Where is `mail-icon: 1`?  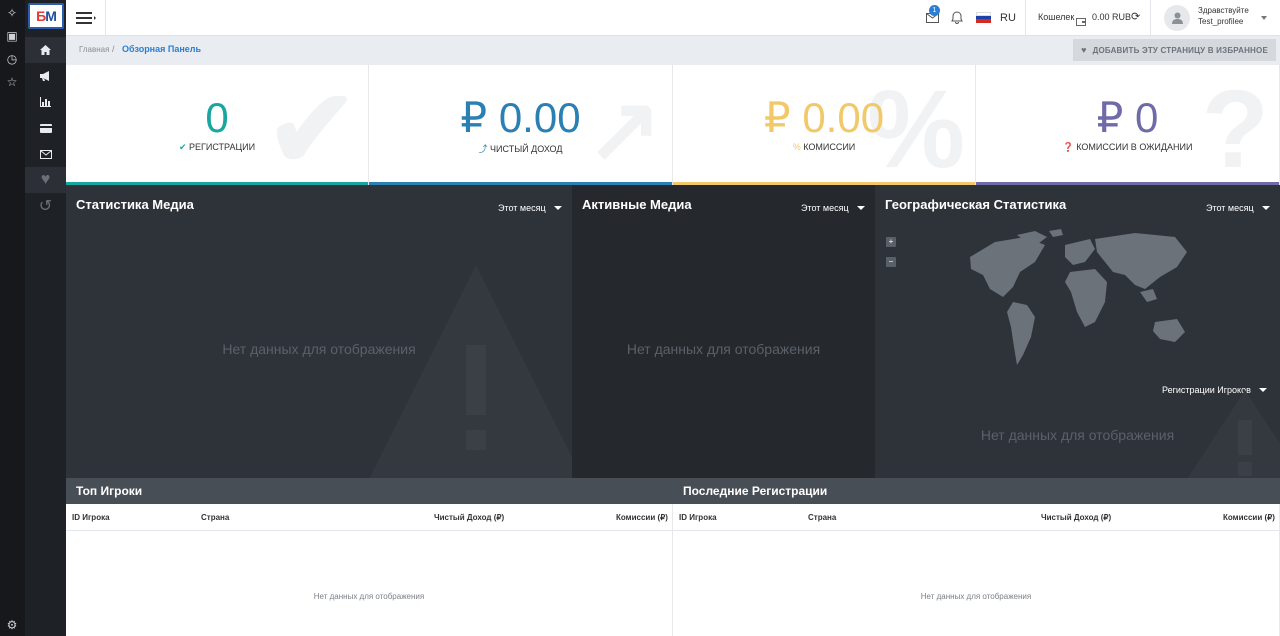 mail-icon: 1 is located at coordinates (933, 16).